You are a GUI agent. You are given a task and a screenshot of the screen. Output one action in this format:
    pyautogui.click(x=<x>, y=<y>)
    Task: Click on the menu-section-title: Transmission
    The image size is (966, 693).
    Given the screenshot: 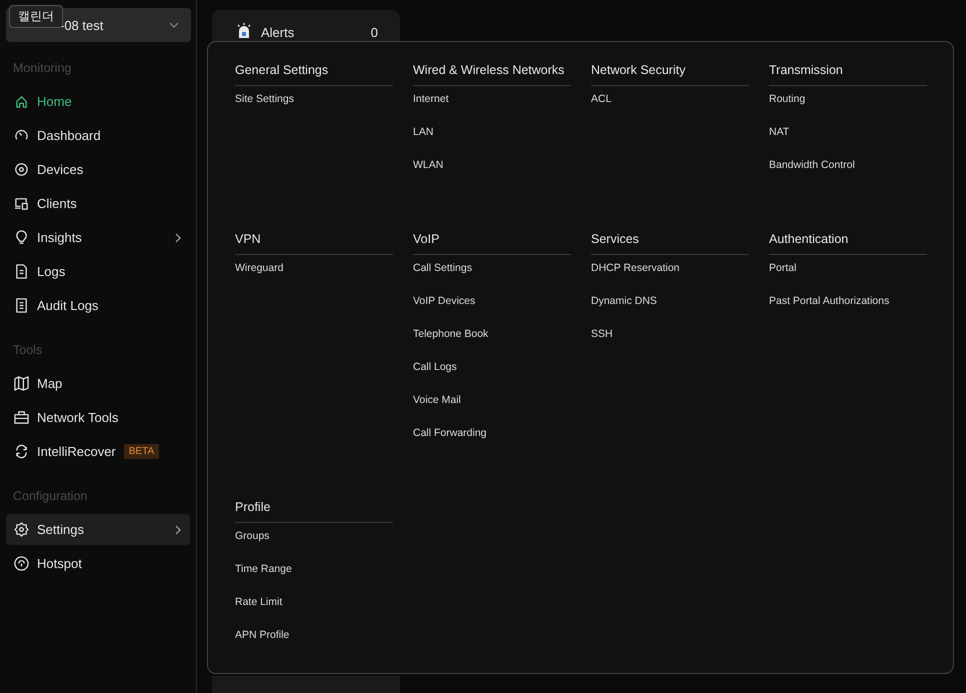 What is the action you would take?
    pyautogui.click(x=848, y=74)
    